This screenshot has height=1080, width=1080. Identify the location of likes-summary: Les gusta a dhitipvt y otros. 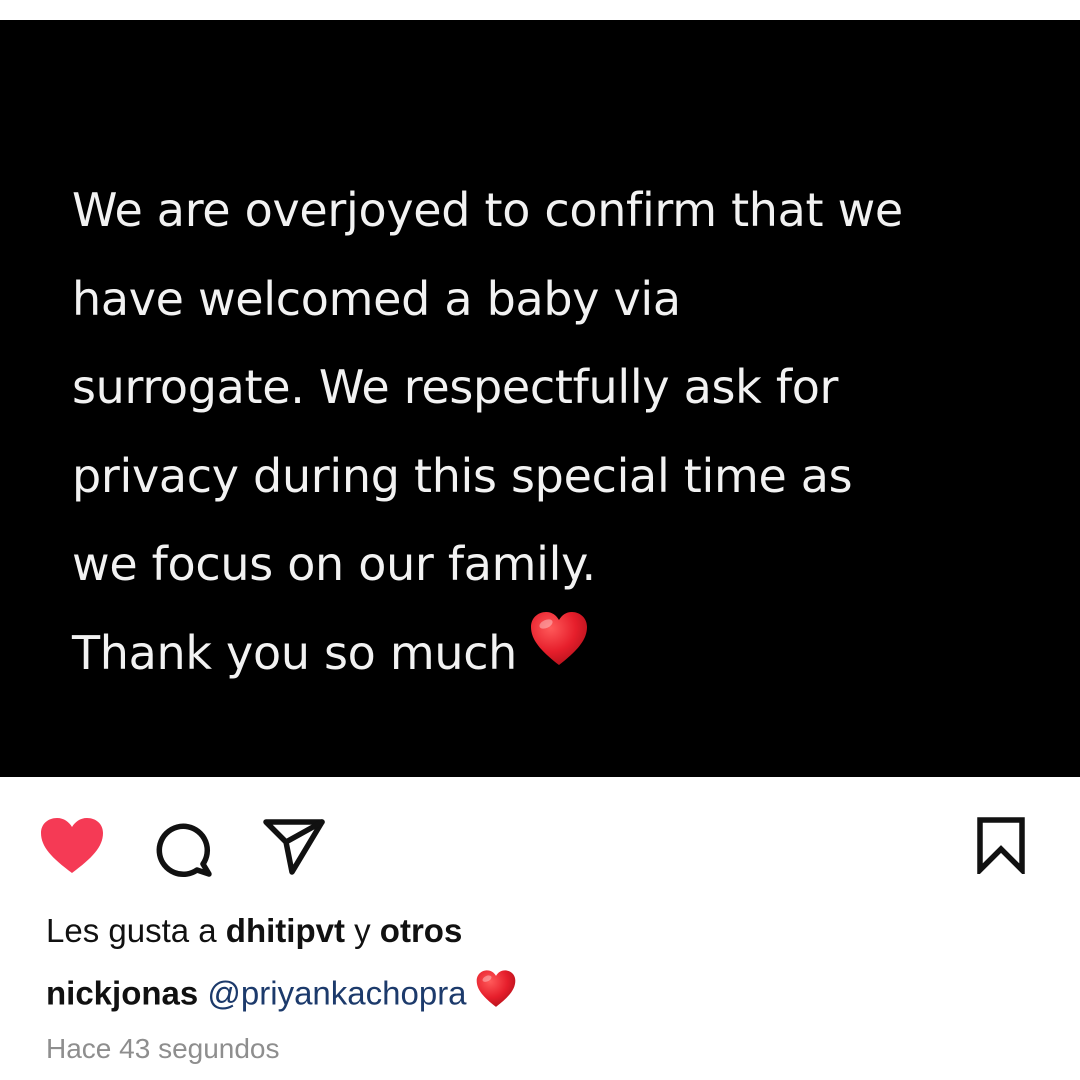
(254, 931).